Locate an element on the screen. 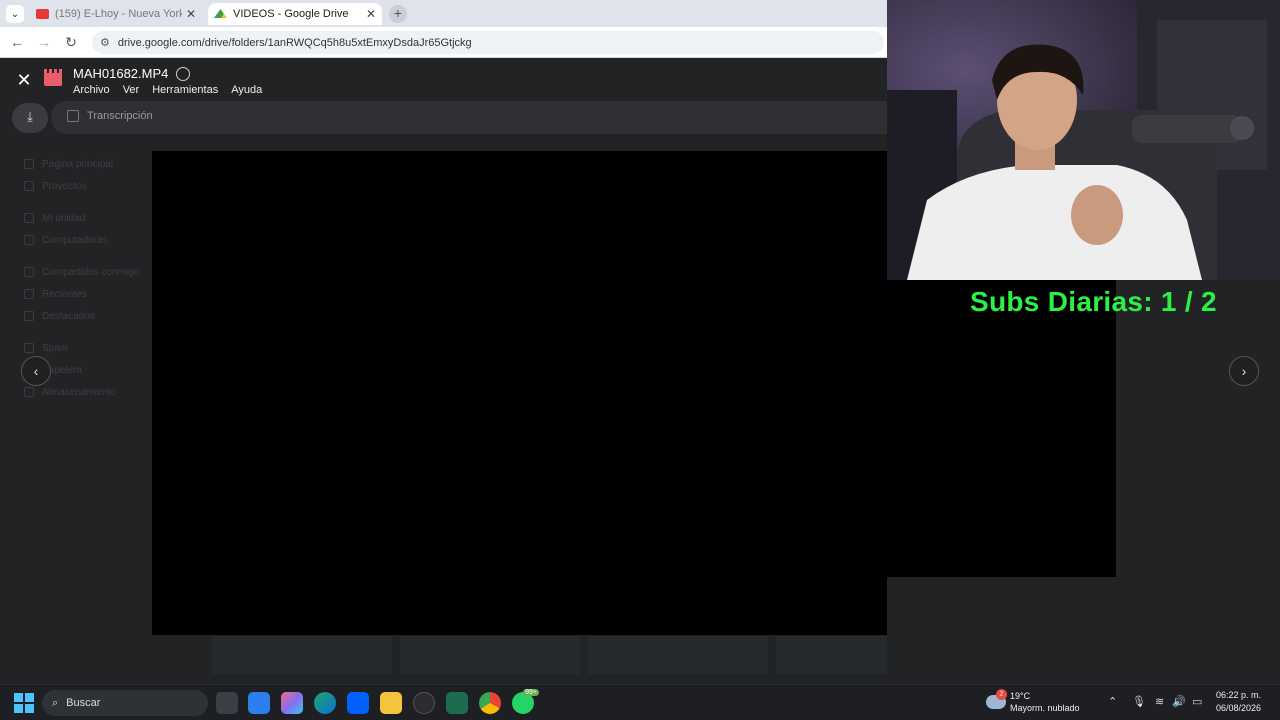 The width and height of the screenshot is (1280, 720). video-player-continuation is located at coordinates (1001, 428).